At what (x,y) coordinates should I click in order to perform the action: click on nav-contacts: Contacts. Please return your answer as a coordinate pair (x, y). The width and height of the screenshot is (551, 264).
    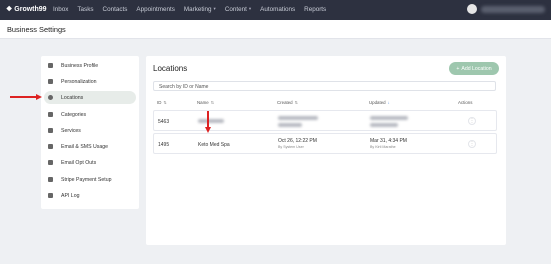
    Looking at the image, I should click on (115, 9).